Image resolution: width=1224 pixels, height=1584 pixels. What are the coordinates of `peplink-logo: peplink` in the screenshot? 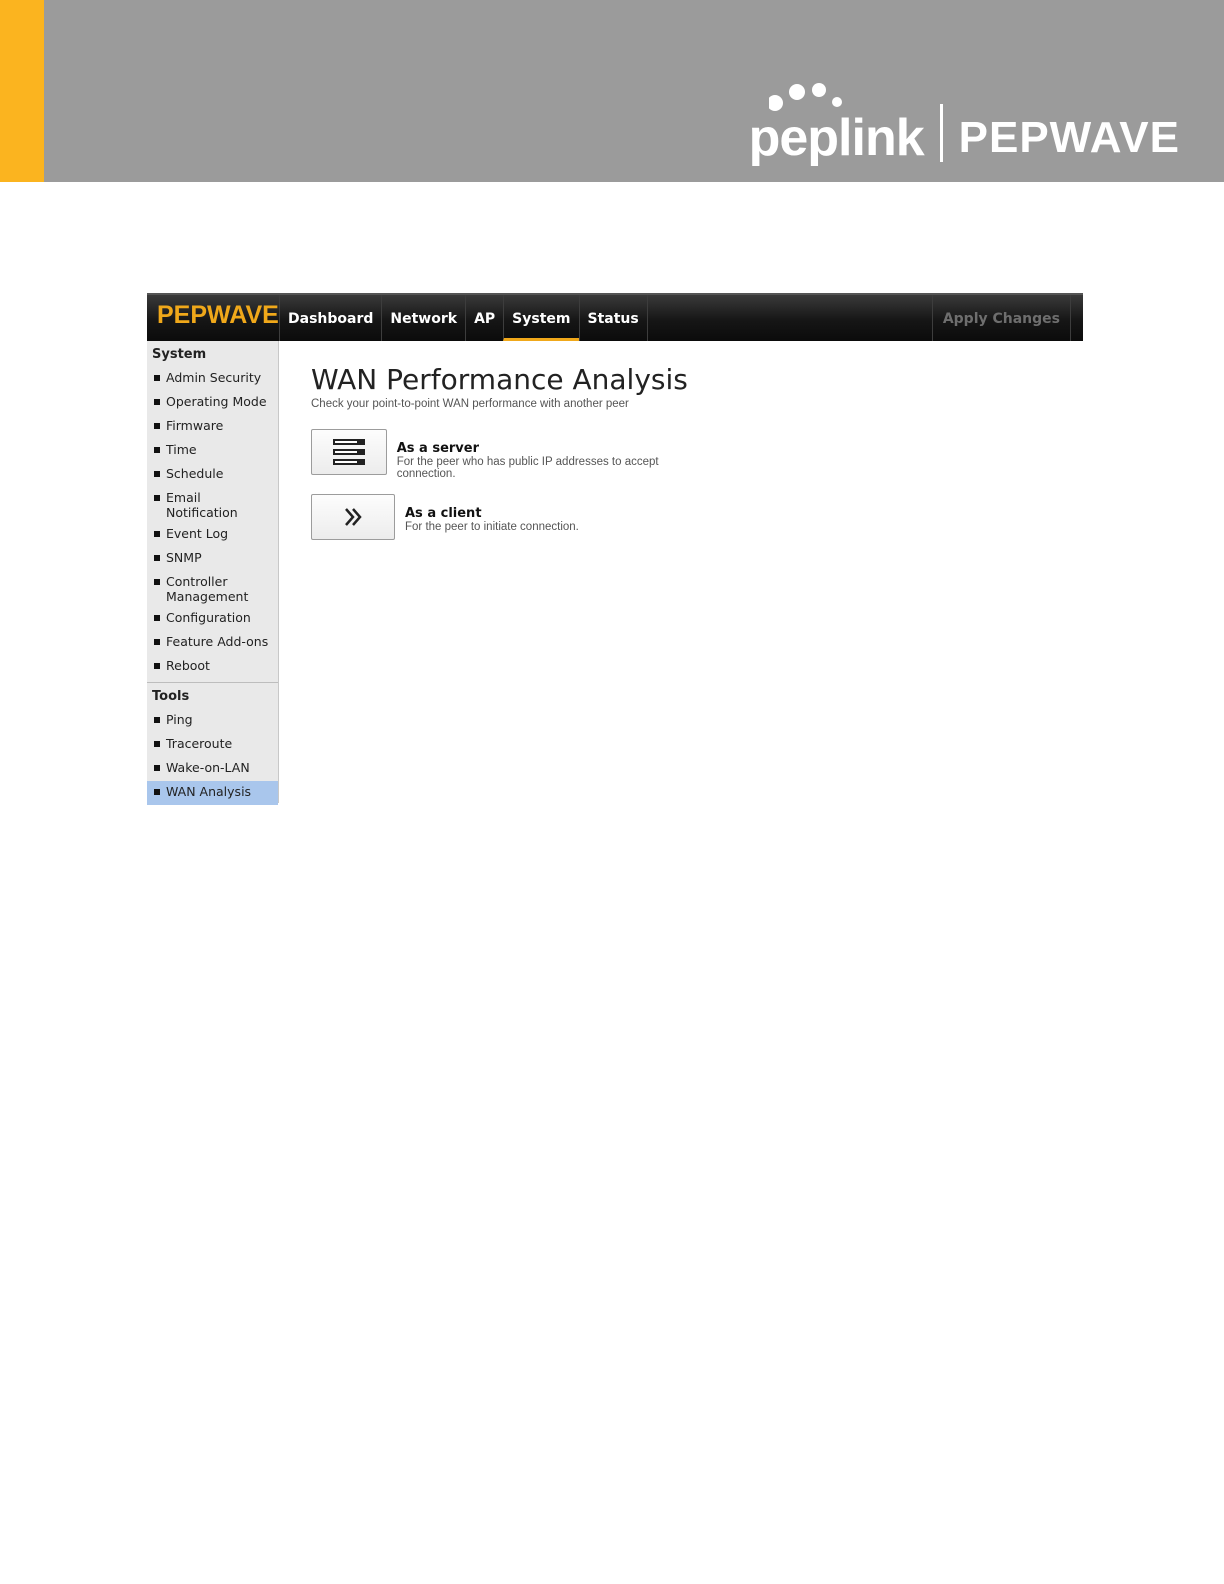 It's located at (836, 125).